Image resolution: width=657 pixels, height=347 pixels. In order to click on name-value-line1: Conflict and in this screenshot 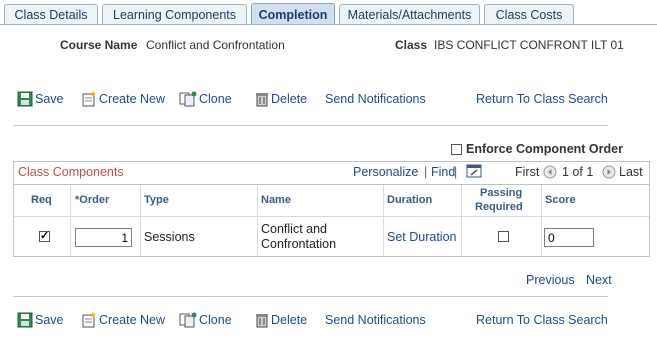, I will do `click(294, 229)`.